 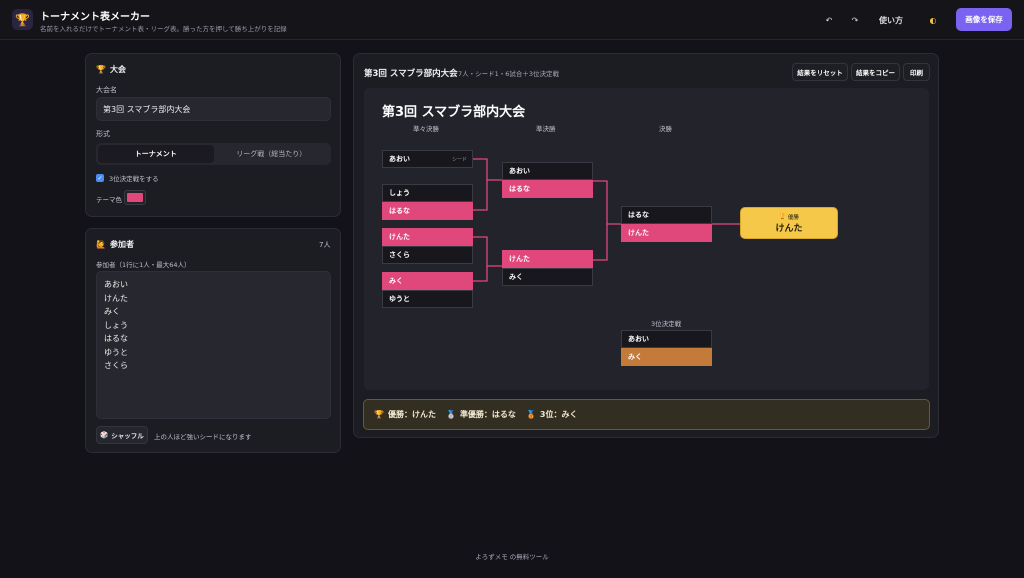 I want to click on bracket-slot: みく, so click(x=547, y=277).